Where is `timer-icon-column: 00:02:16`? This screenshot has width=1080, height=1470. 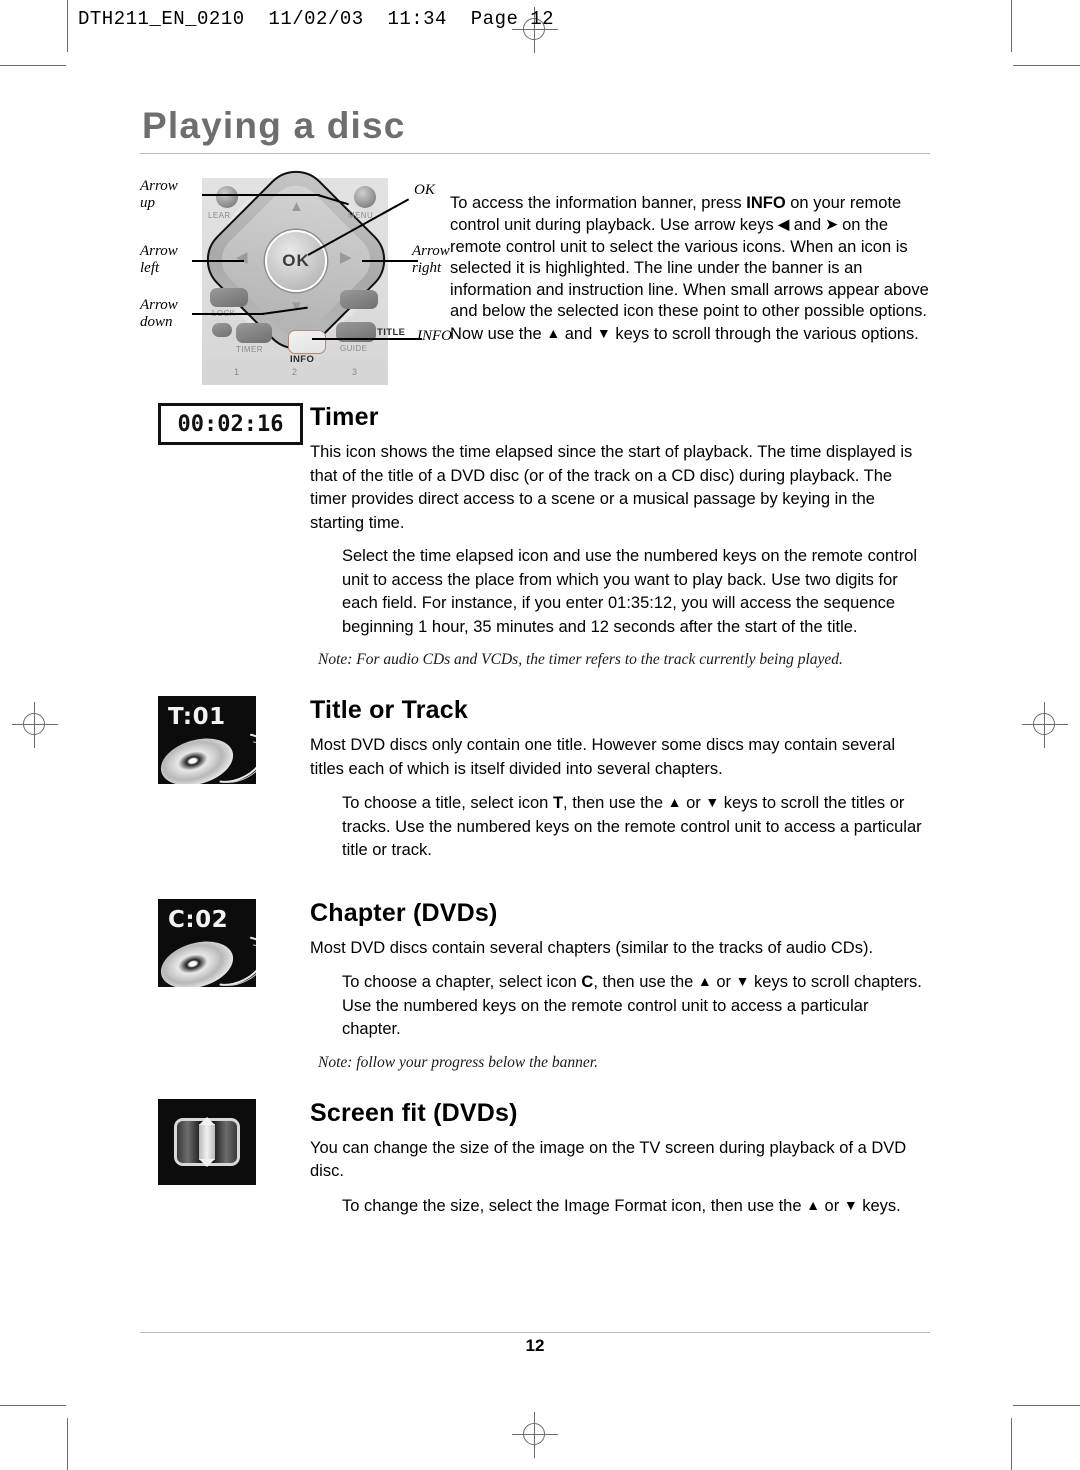 timer-icon-column: 00:02:16 is located at coordinates (225, 424).